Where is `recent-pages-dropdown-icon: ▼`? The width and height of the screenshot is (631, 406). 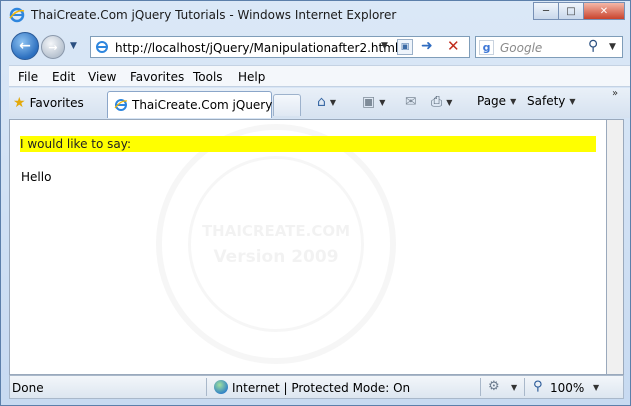 recent-pages-dropdown-icon: ▼ is located at coordinates (73, 46).